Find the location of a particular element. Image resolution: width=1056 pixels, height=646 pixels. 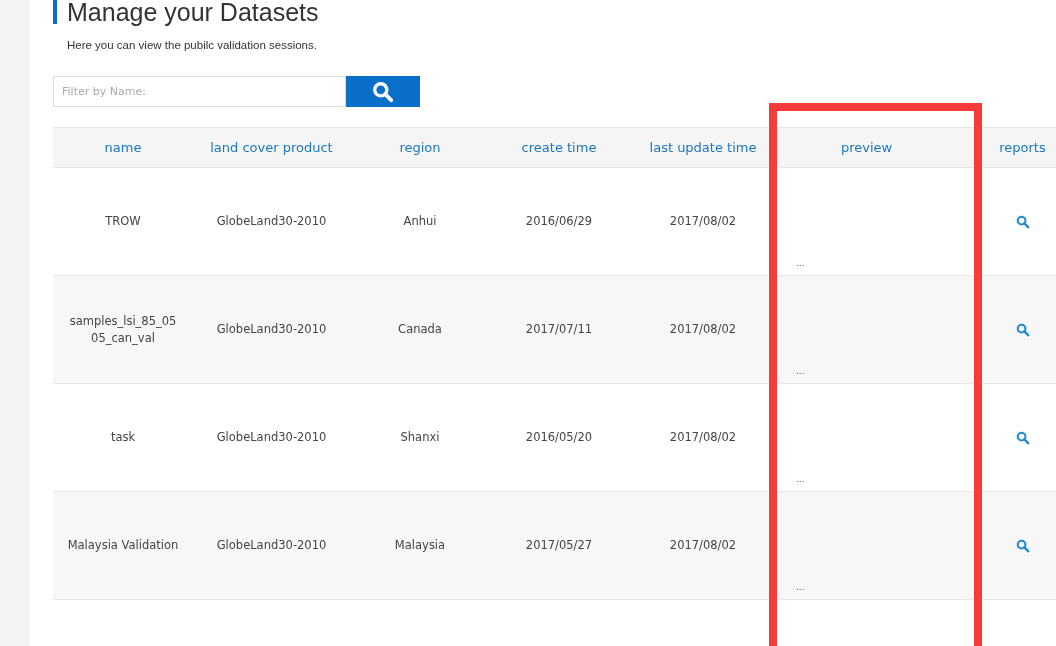

search-icon is located at coordinates (383, 91).